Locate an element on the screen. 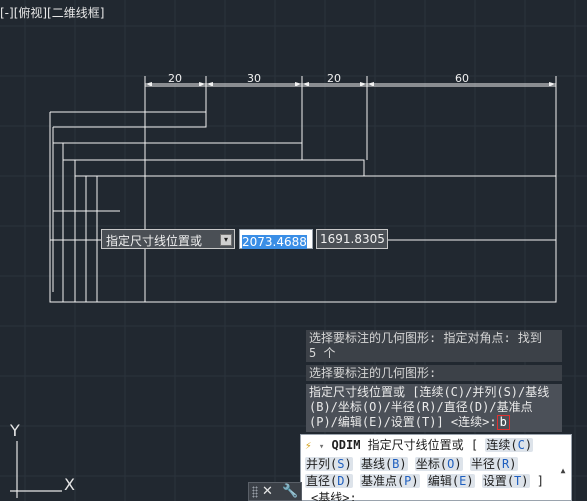  ucs-icon is located at coordinates (36, 469).